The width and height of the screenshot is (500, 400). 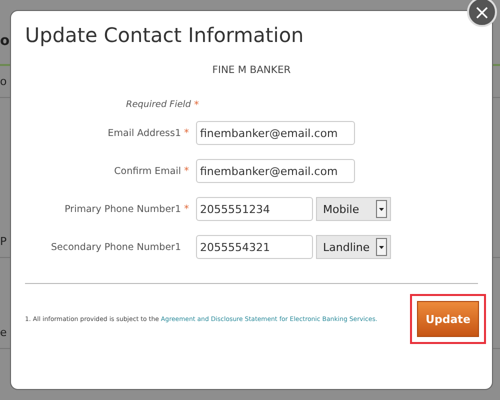 I want to click on required-note: Required Field, so click(x=158, y=105).